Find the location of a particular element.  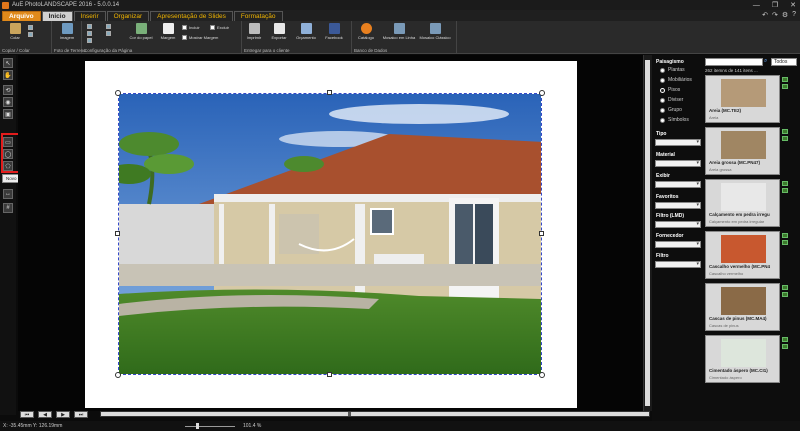

cor-papel-button: Cor do papel is located at coordinates (141, 34).